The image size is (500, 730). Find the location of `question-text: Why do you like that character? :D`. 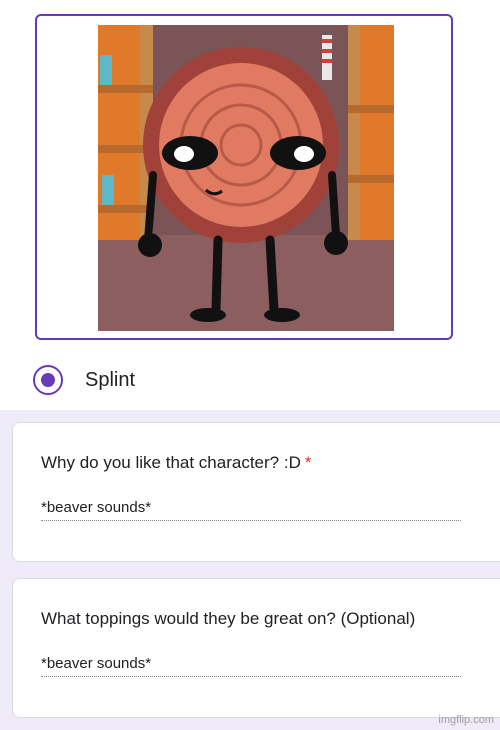

question-text: Why do you like that character? :D is located at coordinates (171, 462).